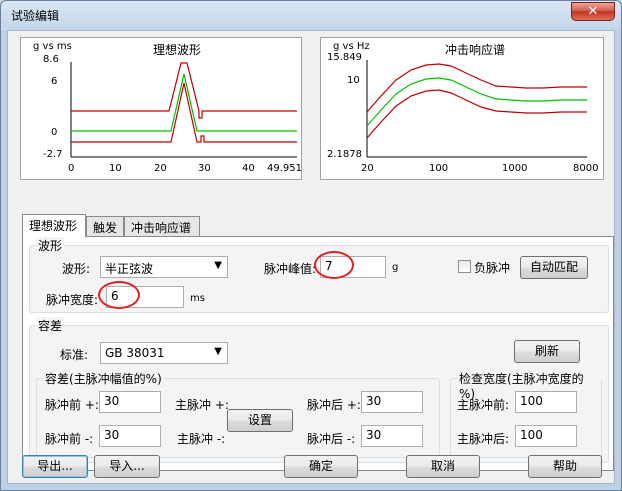  What do you see at coordinates (483, 405) in the screenshot?
I see `main-pre-label: 主脉冲前:` at bounding box center [483, 405].